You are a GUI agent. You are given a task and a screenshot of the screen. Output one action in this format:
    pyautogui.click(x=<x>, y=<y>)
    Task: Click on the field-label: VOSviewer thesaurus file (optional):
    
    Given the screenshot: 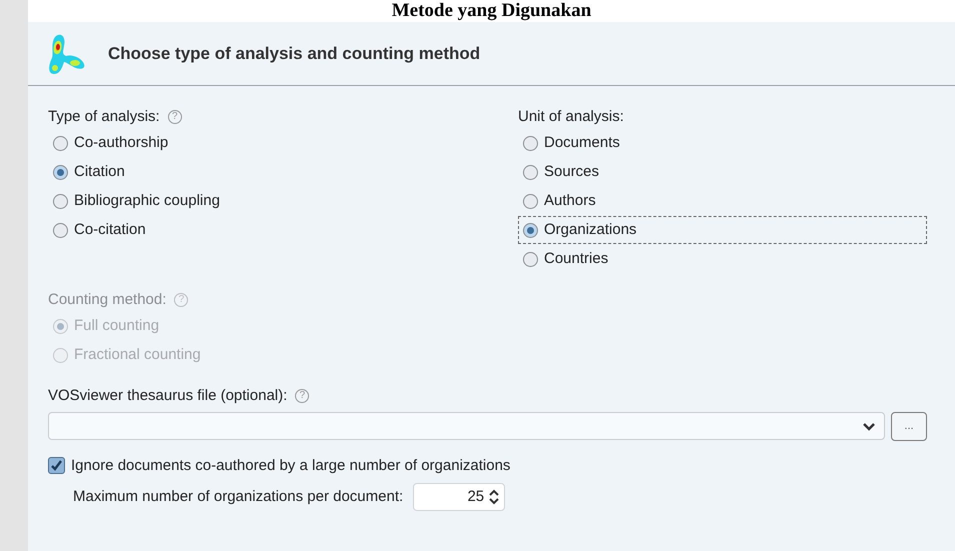 What is the action you would take?
    pyautogui.click(x=168, y=396)
    